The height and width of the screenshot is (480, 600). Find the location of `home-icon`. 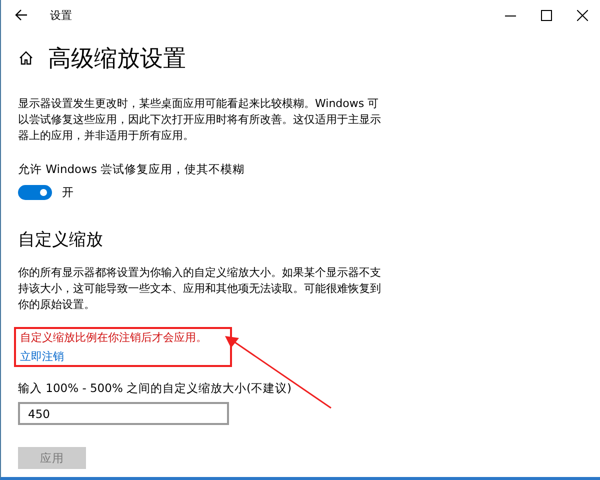

home-icon is located at coordinates (26, 58).